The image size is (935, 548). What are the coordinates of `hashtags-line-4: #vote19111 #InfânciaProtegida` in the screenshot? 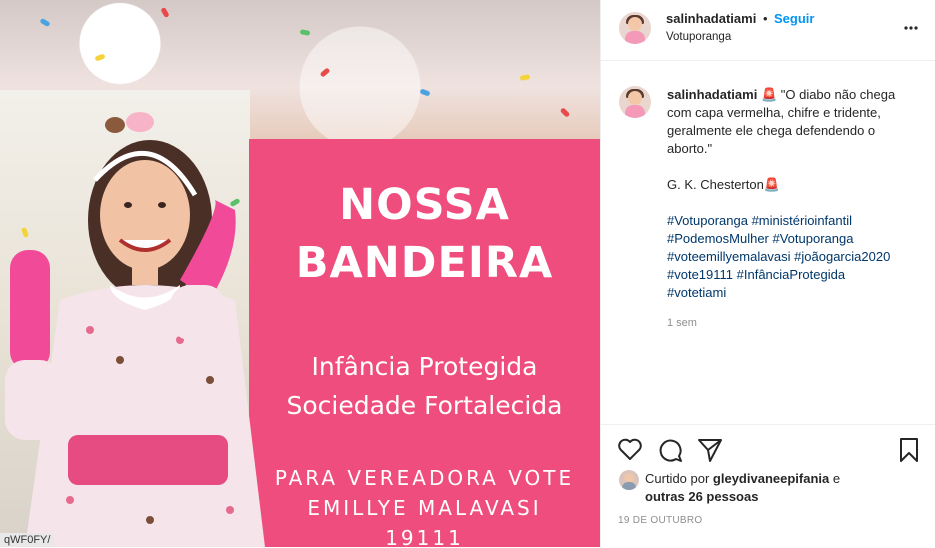 It's located at (792, 275).